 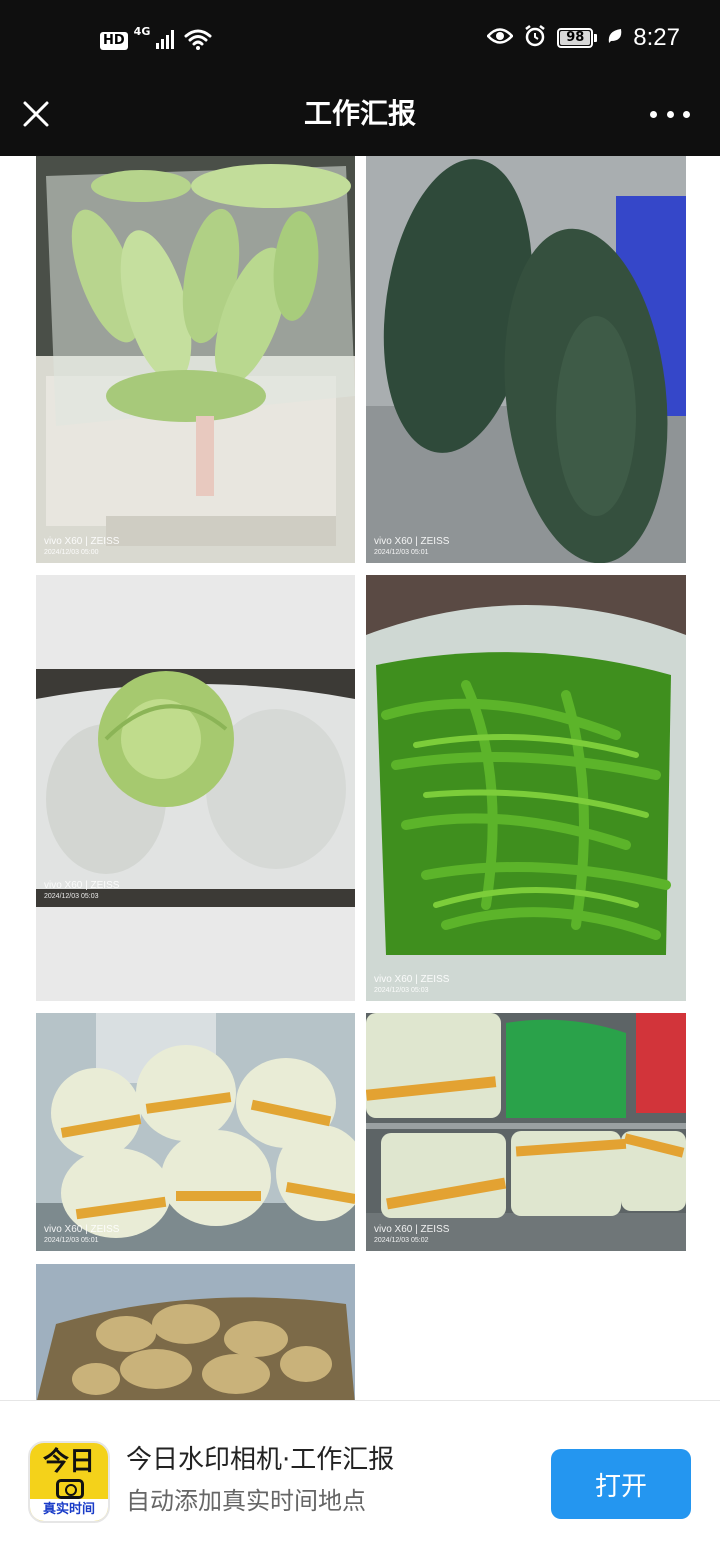 I want to click on clock: 8:27, so click(x=656, y=37).